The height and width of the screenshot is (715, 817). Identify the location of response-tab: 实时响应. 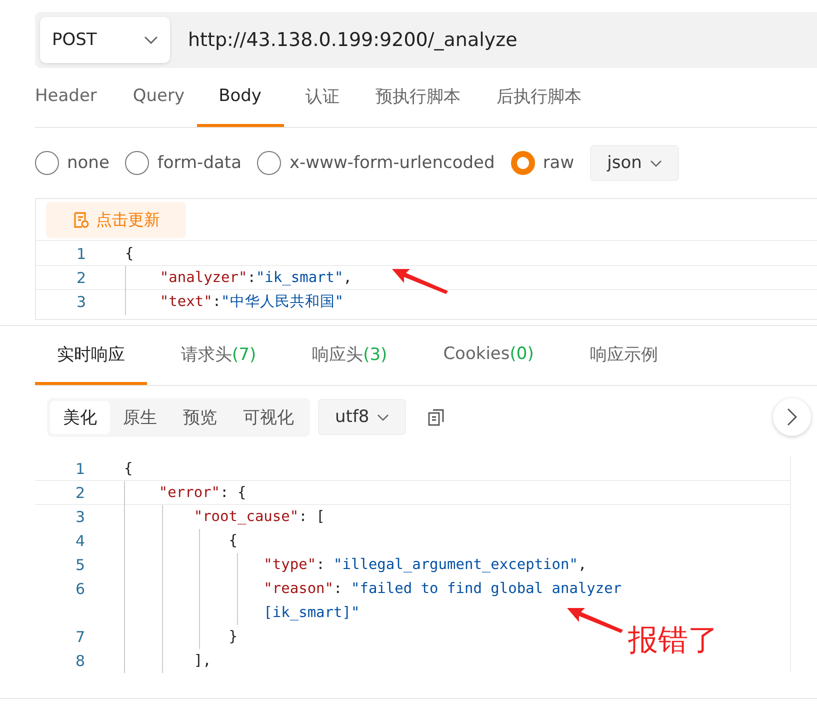
(91, 355).